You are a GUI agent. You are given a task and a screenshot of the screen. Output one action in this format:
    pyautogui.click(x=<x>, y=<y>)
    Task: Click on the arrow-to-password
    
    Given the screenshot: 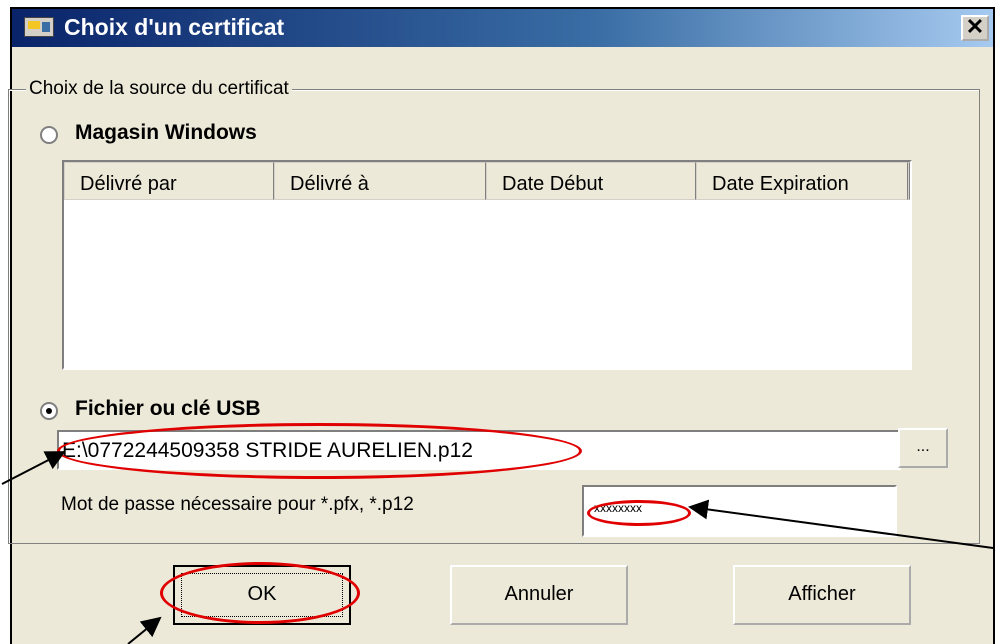 What is the action you would take?
    pyautogui.click(x=841, y=524)
    